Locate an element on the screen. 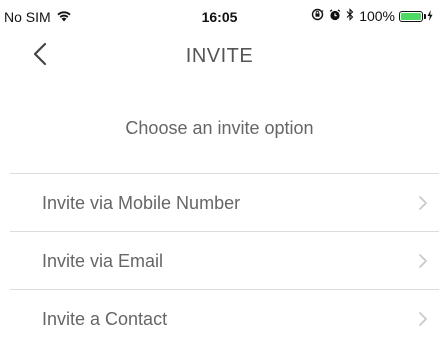 This screenshot has height=345, width=439. battery-percent: 100% is located at coordinates (377, 16).